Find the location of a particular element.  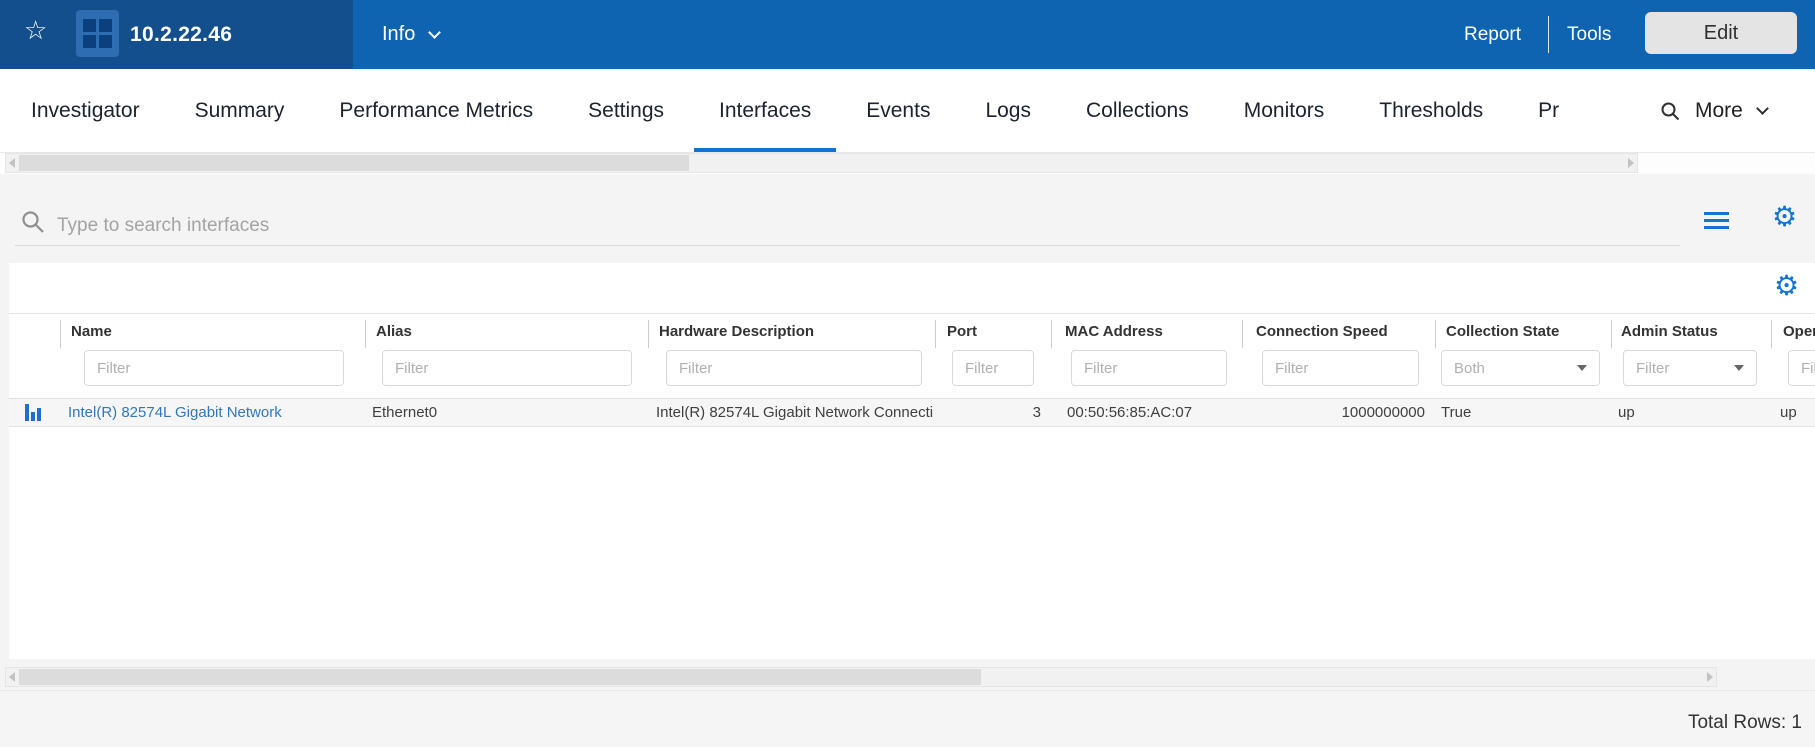

tab-collections: Collections is located at coordinates (1137, 110).